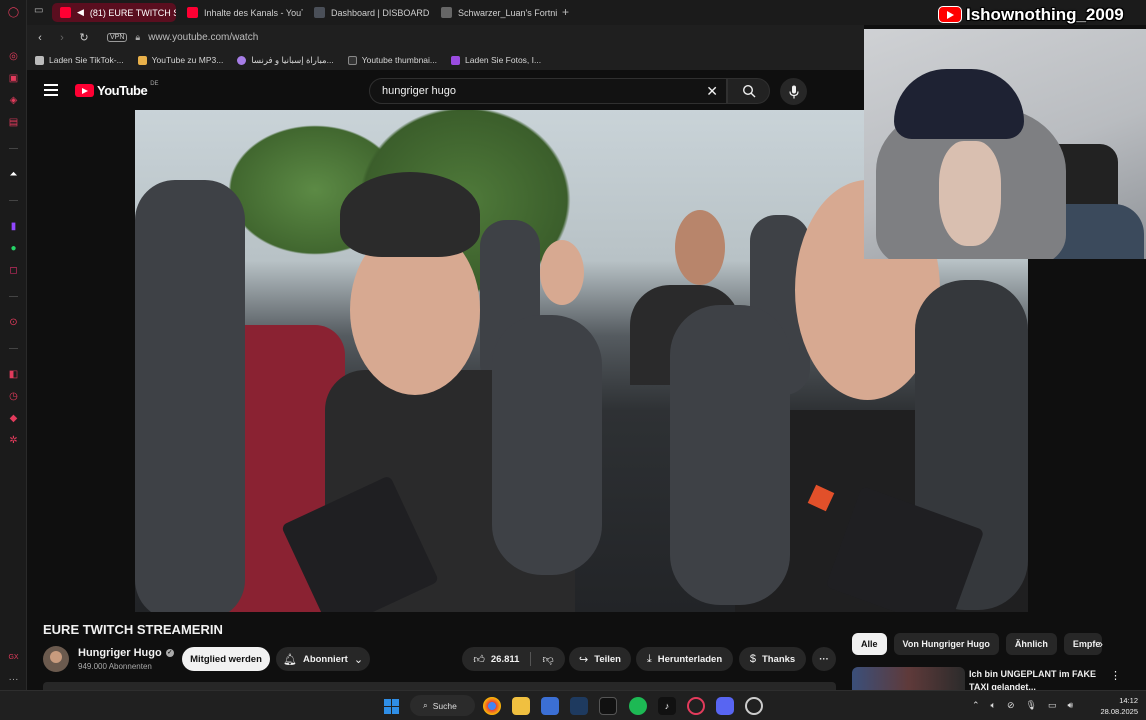  Describe the element at coordinates (13, 440) in the screenshot. I see `settings-gear-icon: ✲` at that location.